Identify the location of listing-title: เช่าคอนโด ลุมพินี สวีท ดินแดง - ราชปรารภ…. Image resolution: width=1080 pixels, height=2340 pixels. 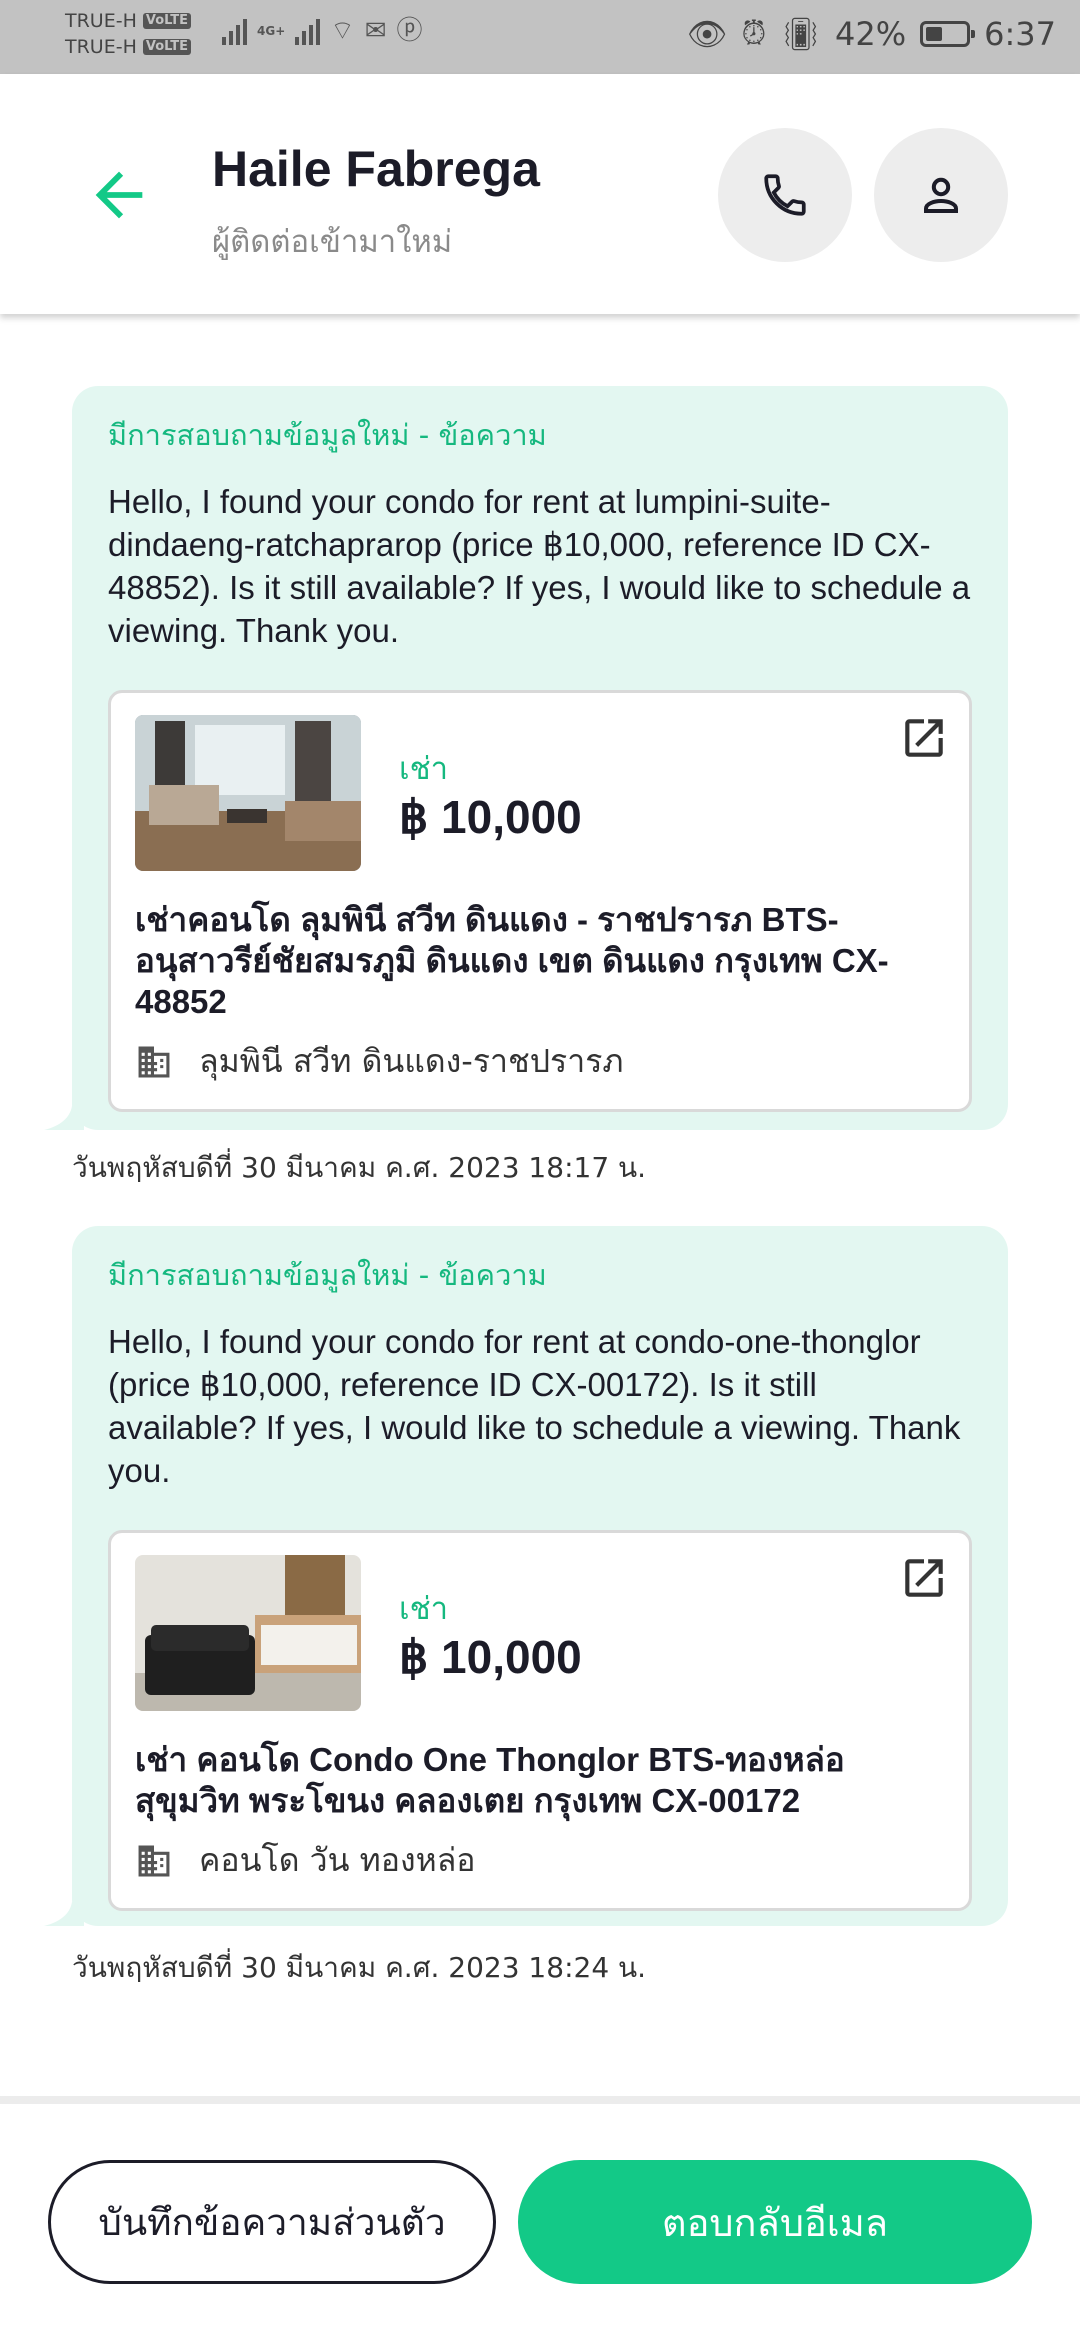
(512, 960).